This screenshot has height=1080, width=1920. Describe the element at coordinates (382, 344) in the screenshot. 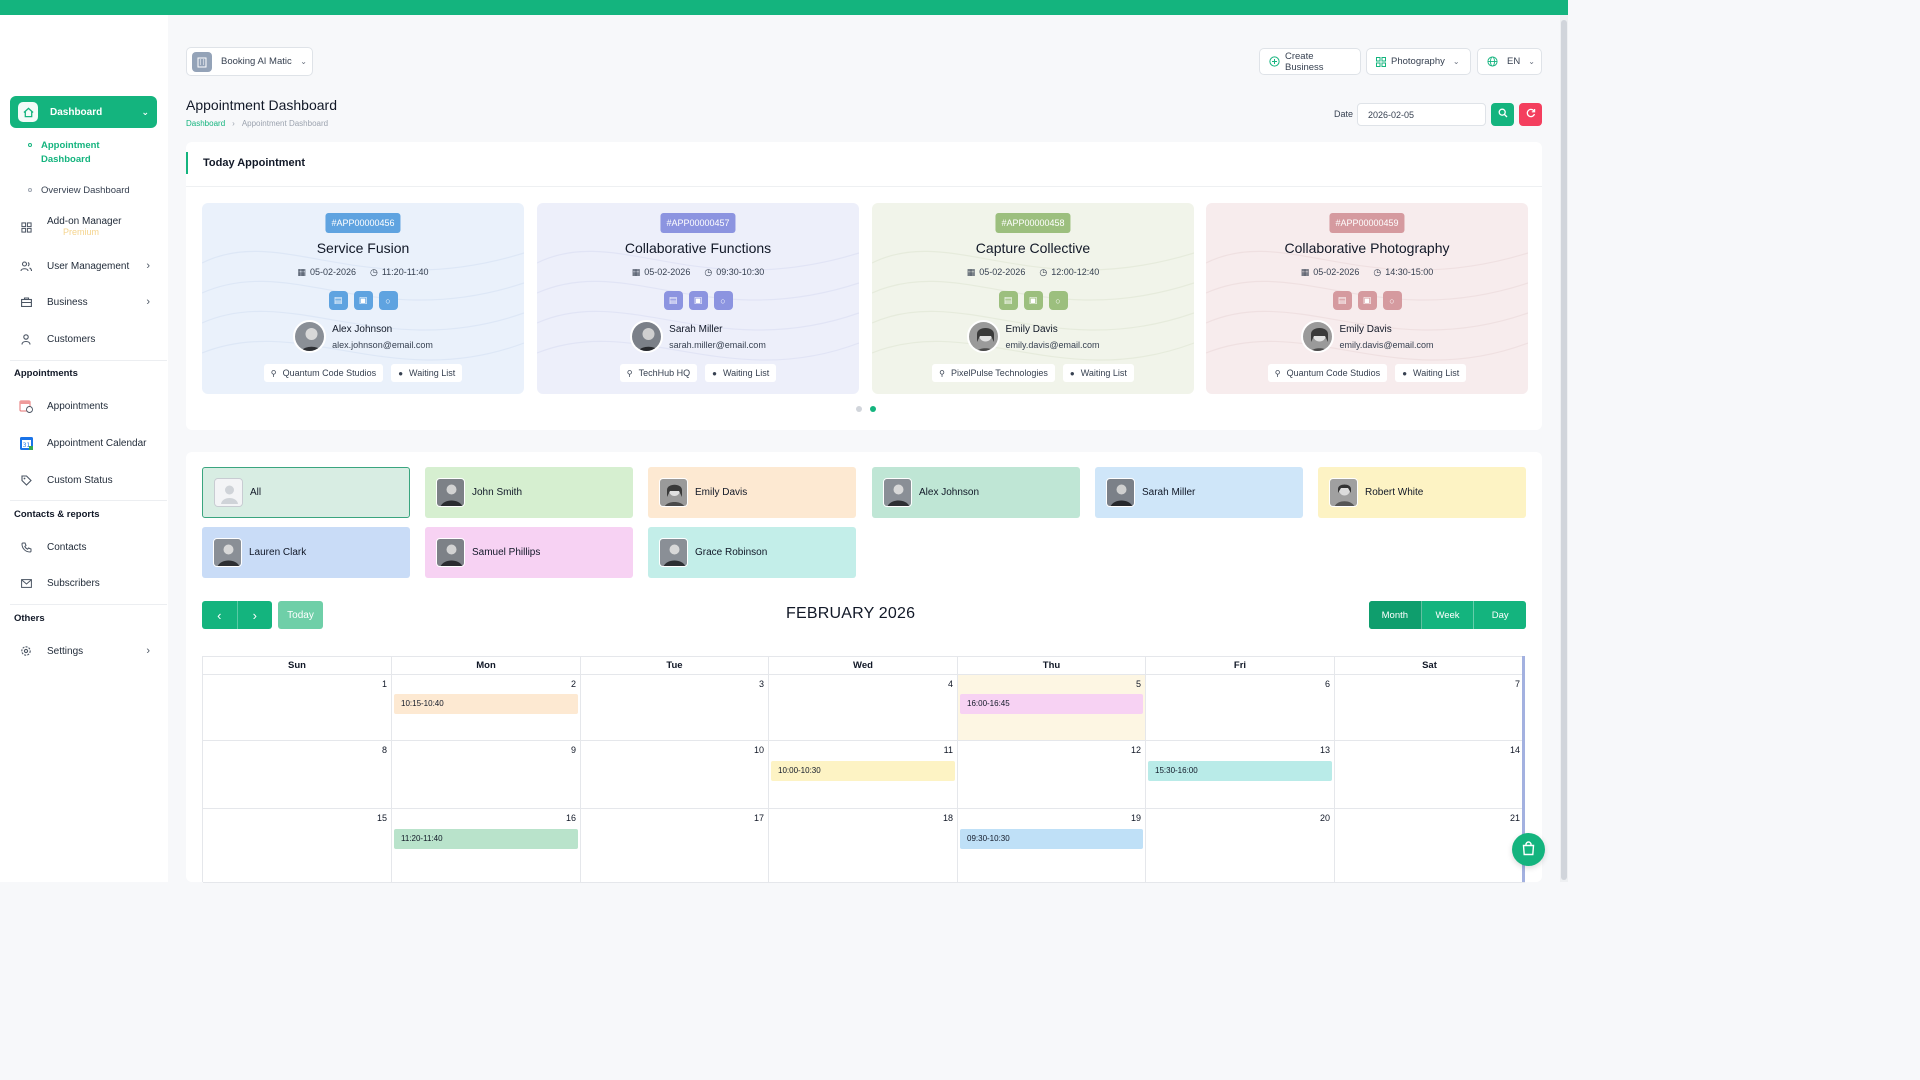

I see `customer-email: alex.johnson@email.com` at that location.